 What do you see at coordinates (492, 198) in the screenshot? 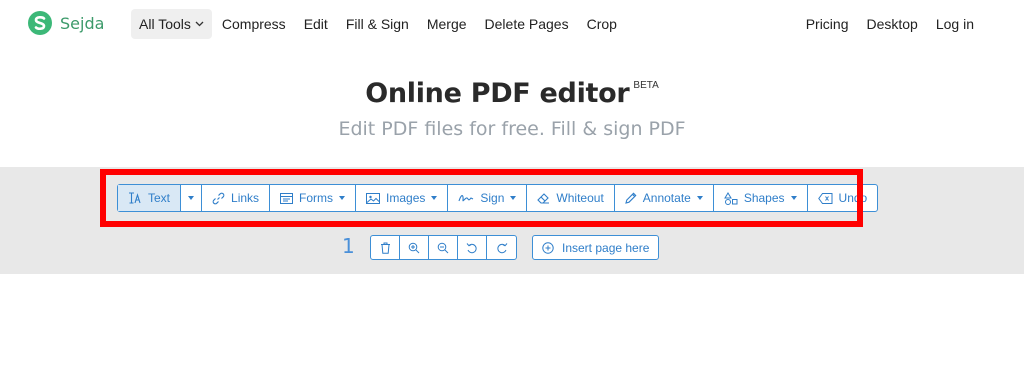
I see `sign-tool-label: Sign` at bounding box center [492, 198].